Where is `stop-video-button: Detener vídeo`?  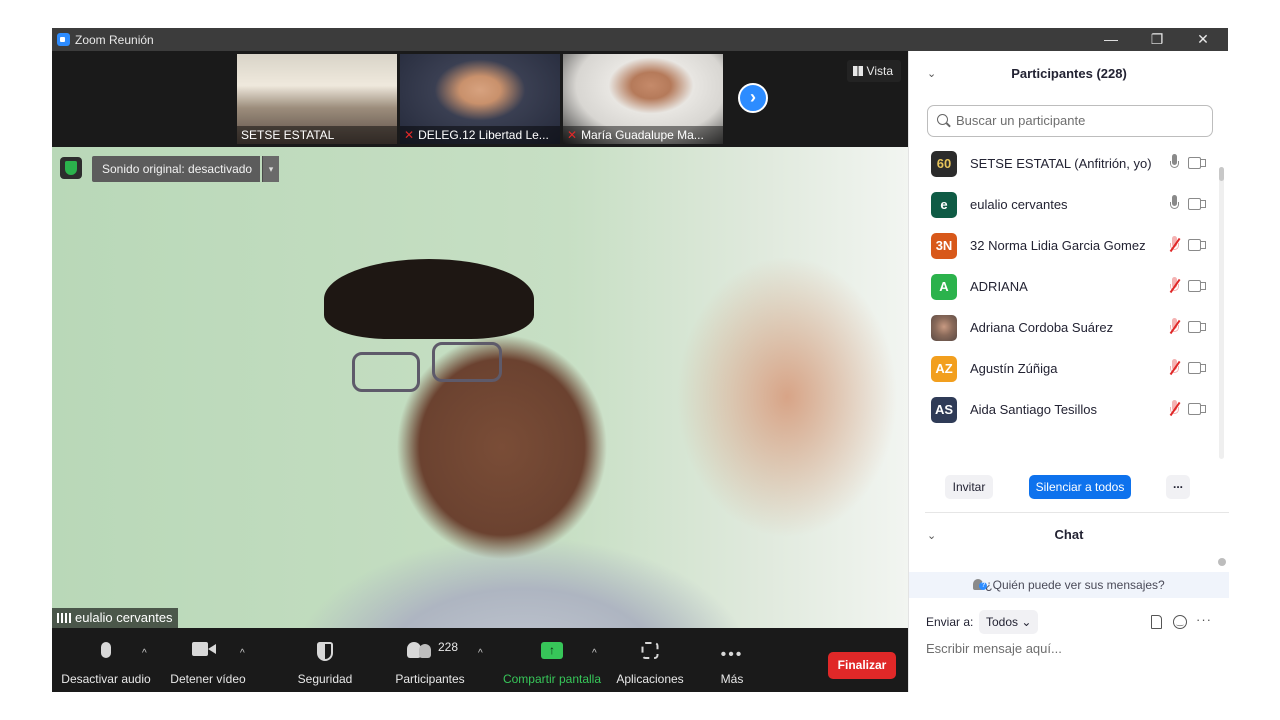 stop-video-button: Detener vídeo is located at coordinates (208, 660).